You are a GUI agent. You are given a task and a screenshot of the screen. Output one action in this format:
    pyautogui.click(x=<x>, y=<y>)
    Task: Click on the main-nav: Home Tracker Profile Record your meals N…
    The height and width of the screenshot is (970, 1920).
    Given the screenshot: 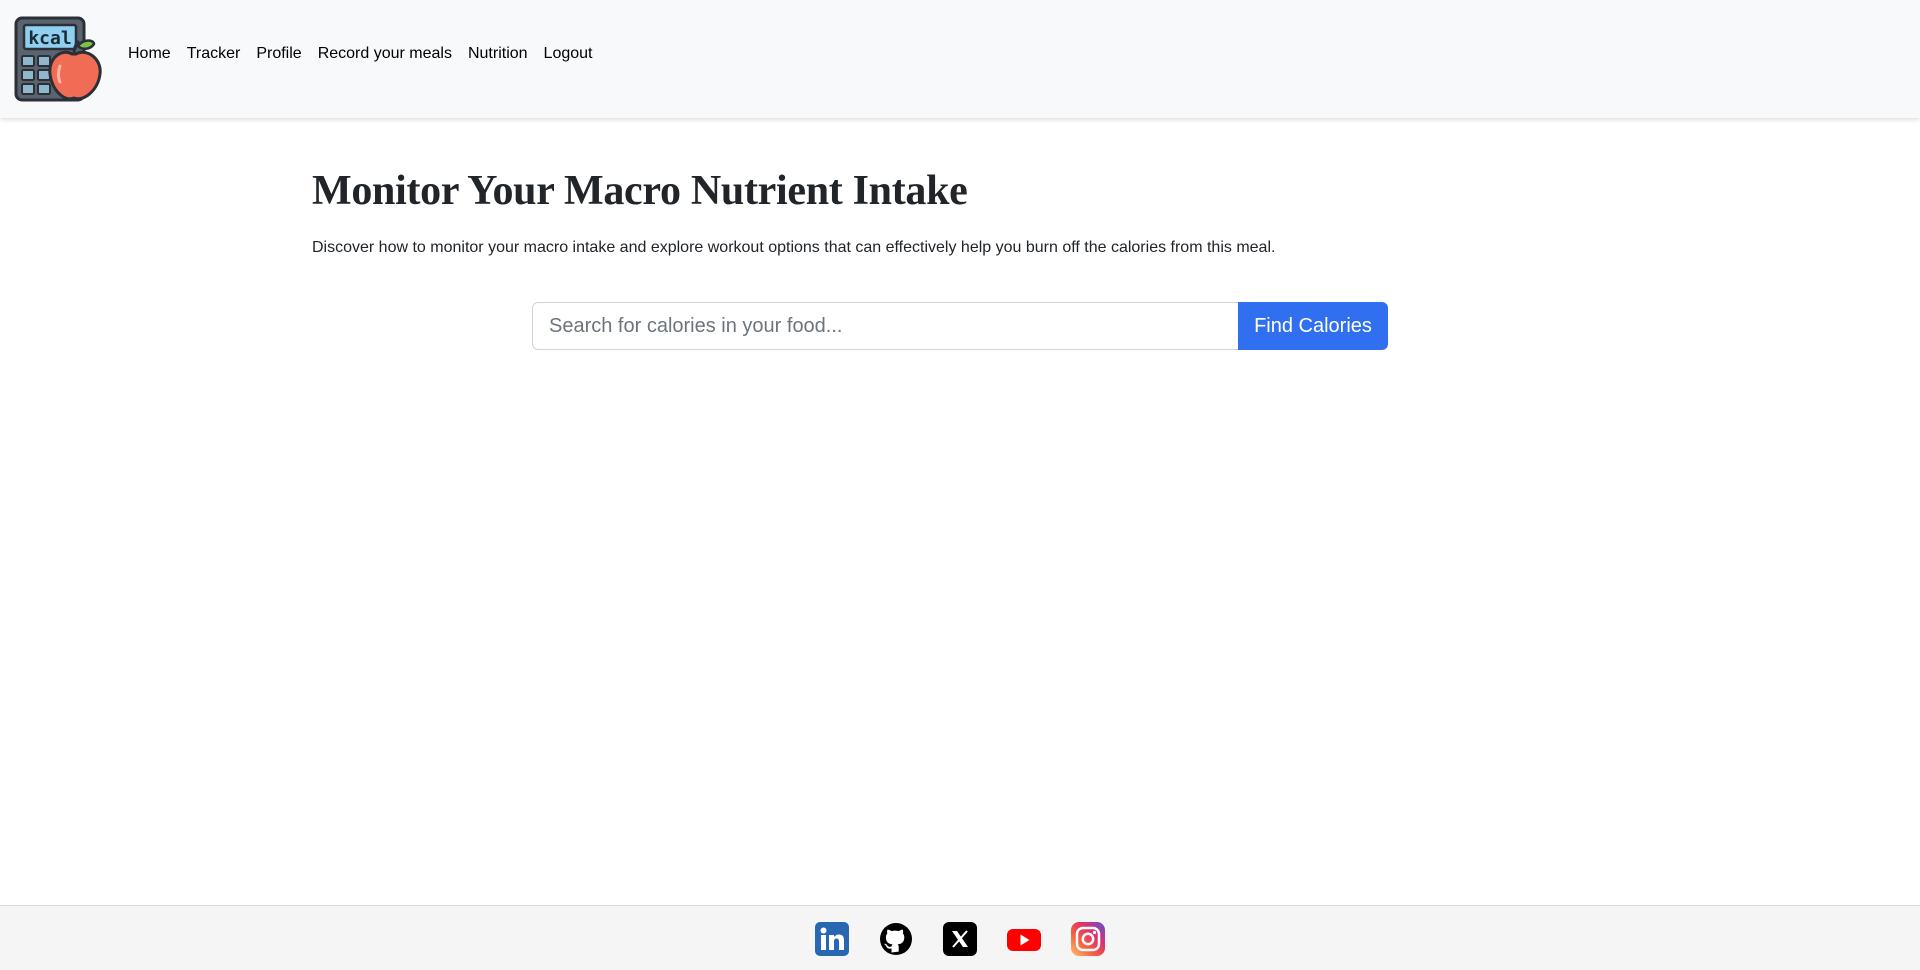 What is the action you would take?
    pyautogui.click(x=368, y=54)
    